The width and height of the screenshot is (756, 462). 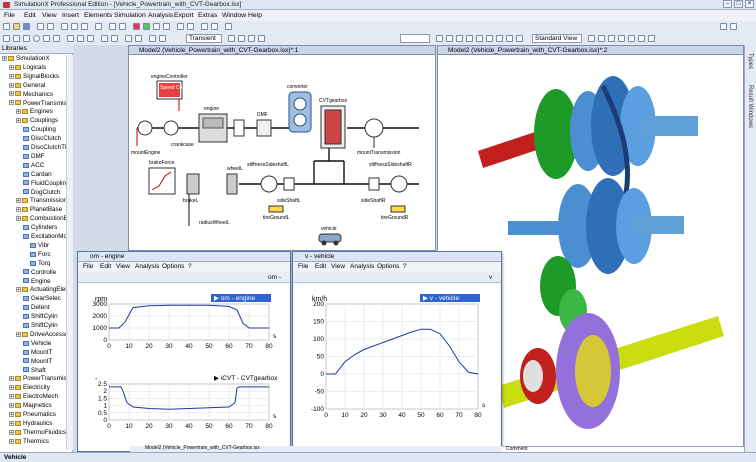 What do you see at coordinates (27, 86) in the screenshot?
I see `tree-item: + General` at bounding box center [27, 86].